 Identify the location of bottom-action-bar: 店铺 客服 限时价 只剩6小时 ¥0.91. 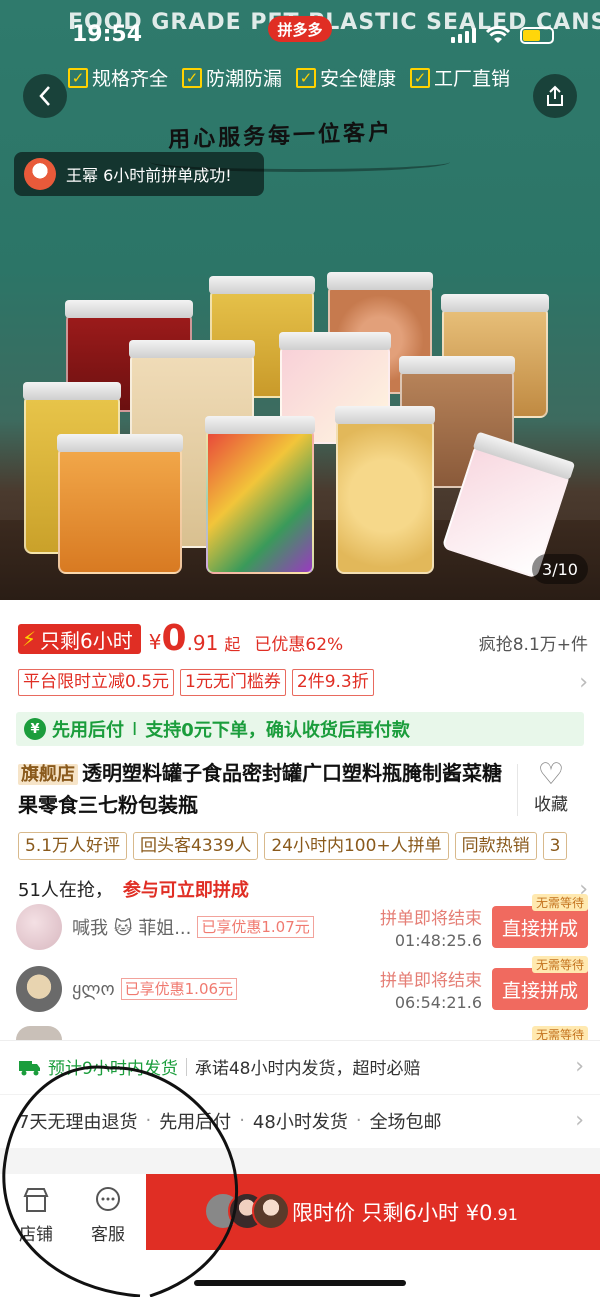
(300, 1235).